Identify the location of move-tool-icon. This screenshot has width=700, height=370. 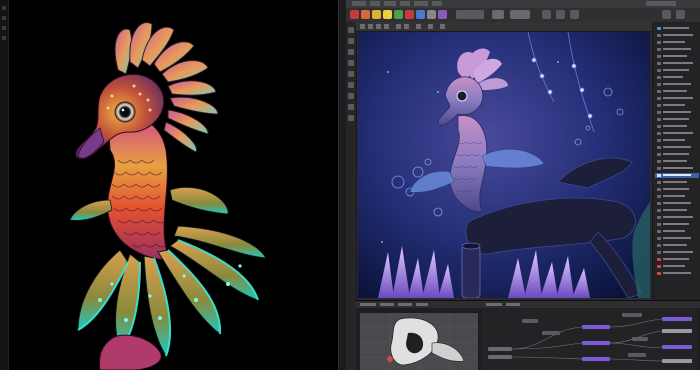
(351, 63).